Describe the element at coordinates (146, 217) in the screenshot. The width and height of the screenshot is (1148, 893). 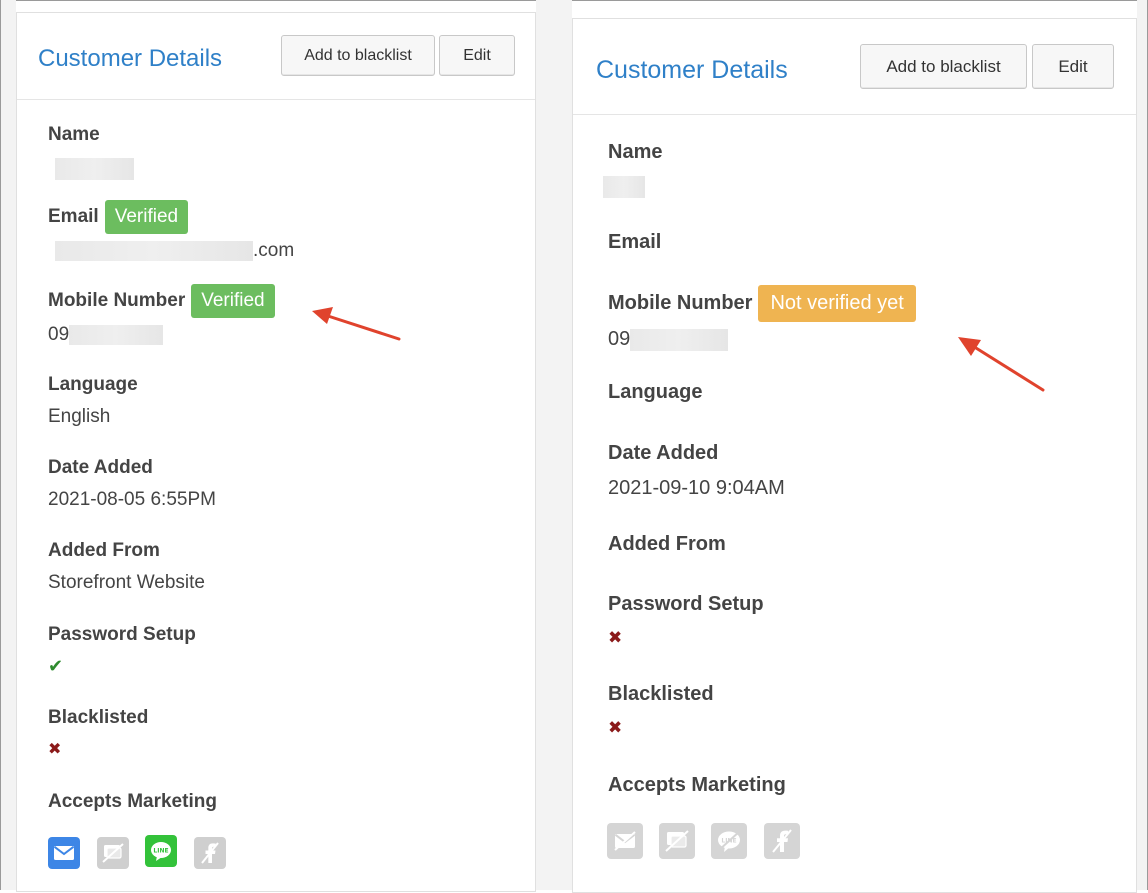
I see `email-verified-badge: Verified` at that location.